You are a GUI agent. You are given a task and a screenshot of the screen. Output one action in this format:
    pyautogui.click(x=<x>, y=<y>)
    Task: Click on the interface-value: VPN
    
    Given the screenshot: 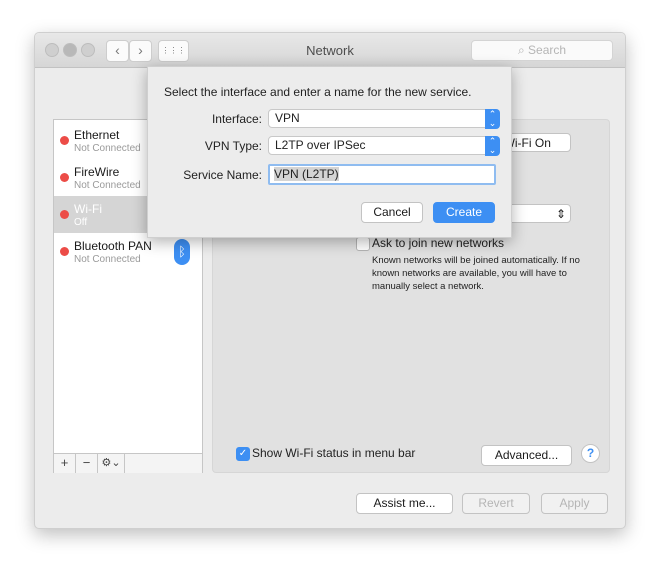 What is the action you would take?
    pyautogui.click(x=287, y=118)
    